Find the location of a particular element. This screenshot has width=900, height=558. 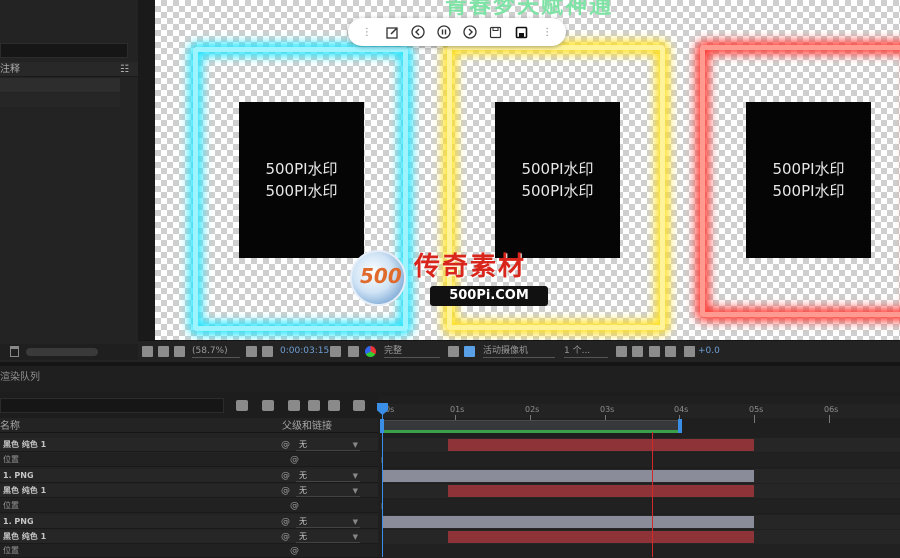

delete-icon is located at coordinates (14, 351).